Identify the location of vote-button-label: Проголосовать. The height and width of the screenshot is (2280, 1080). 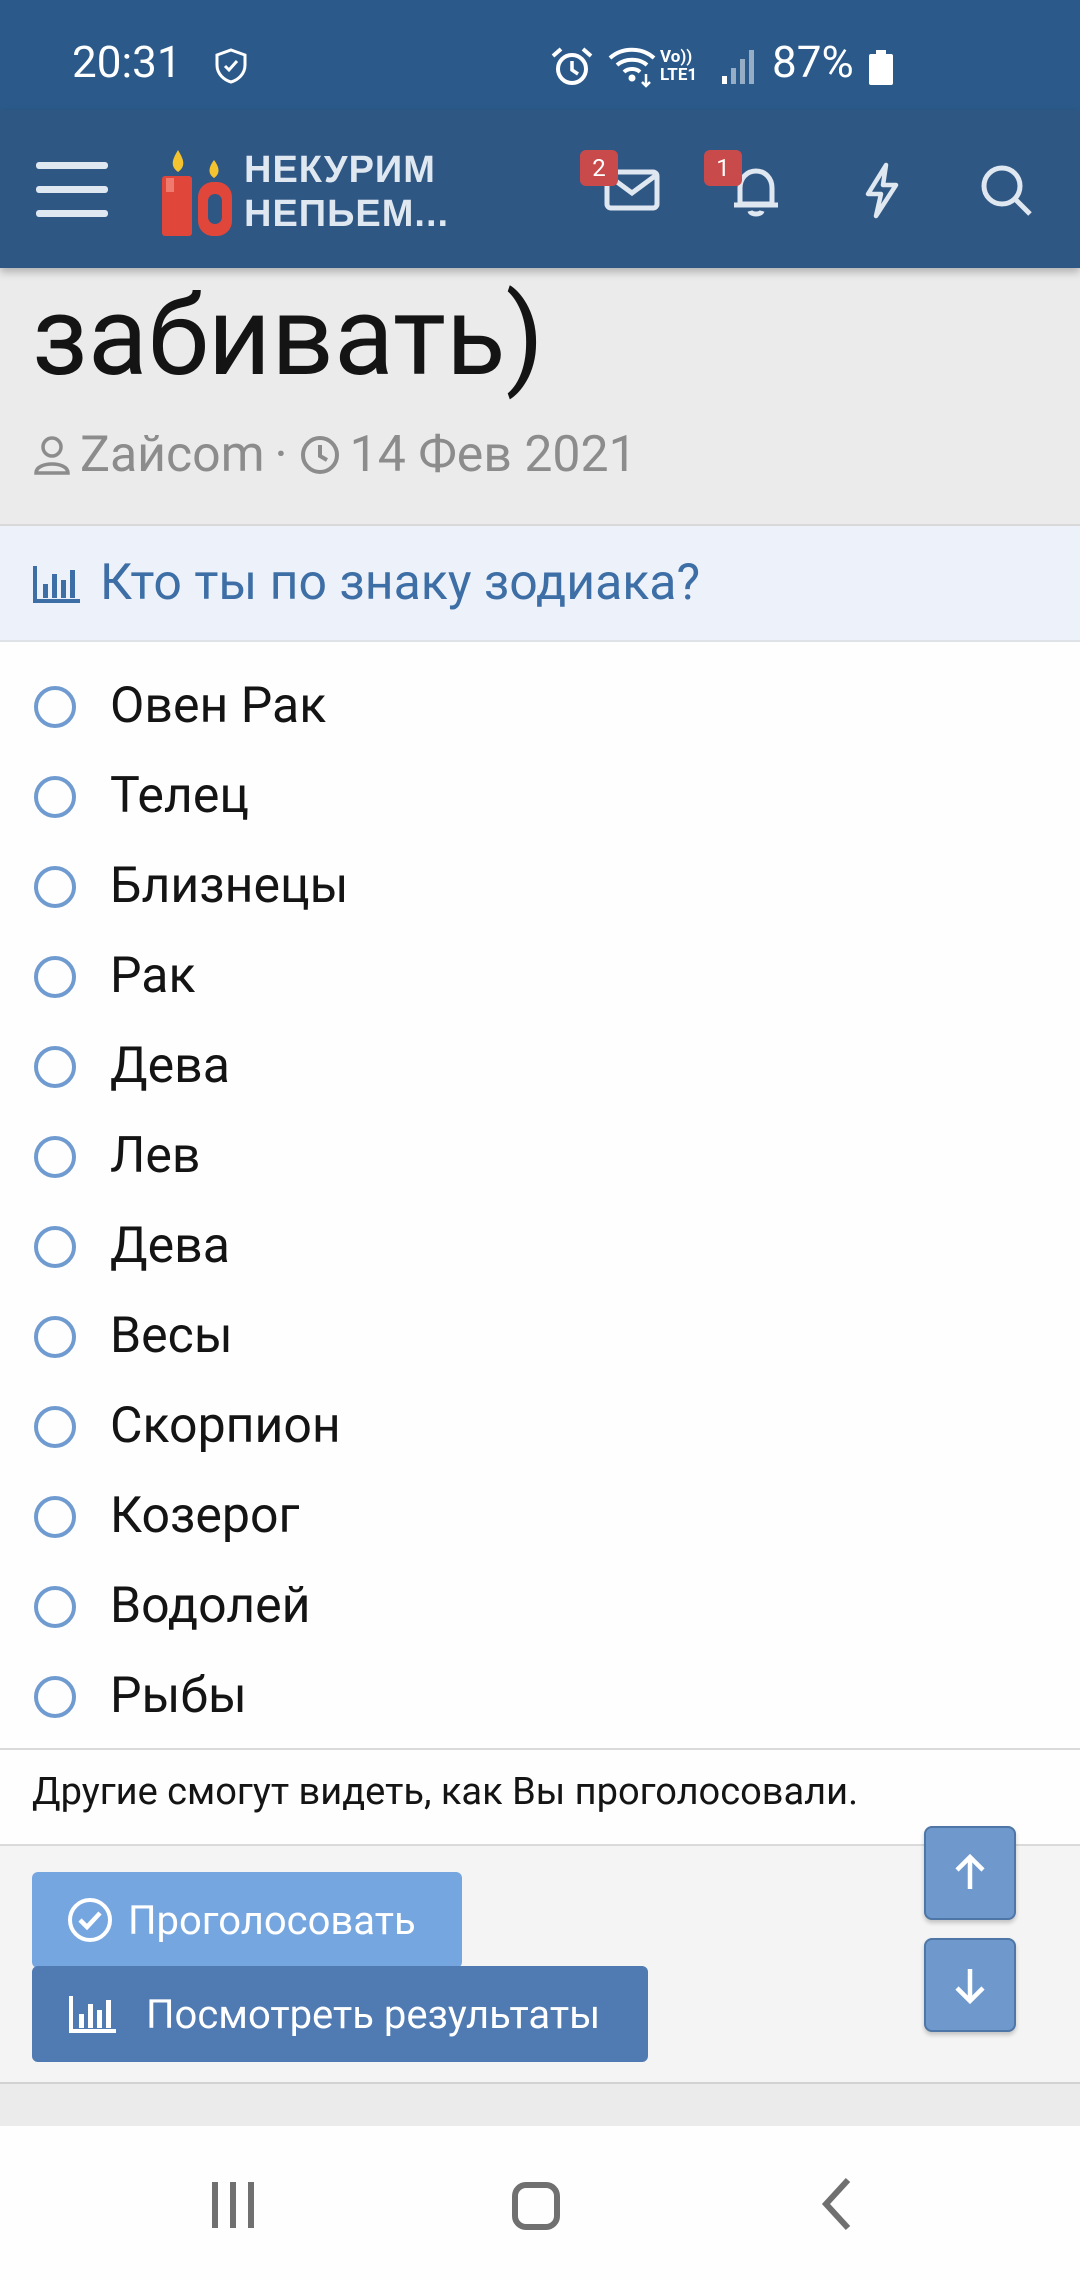
(272, 1920).